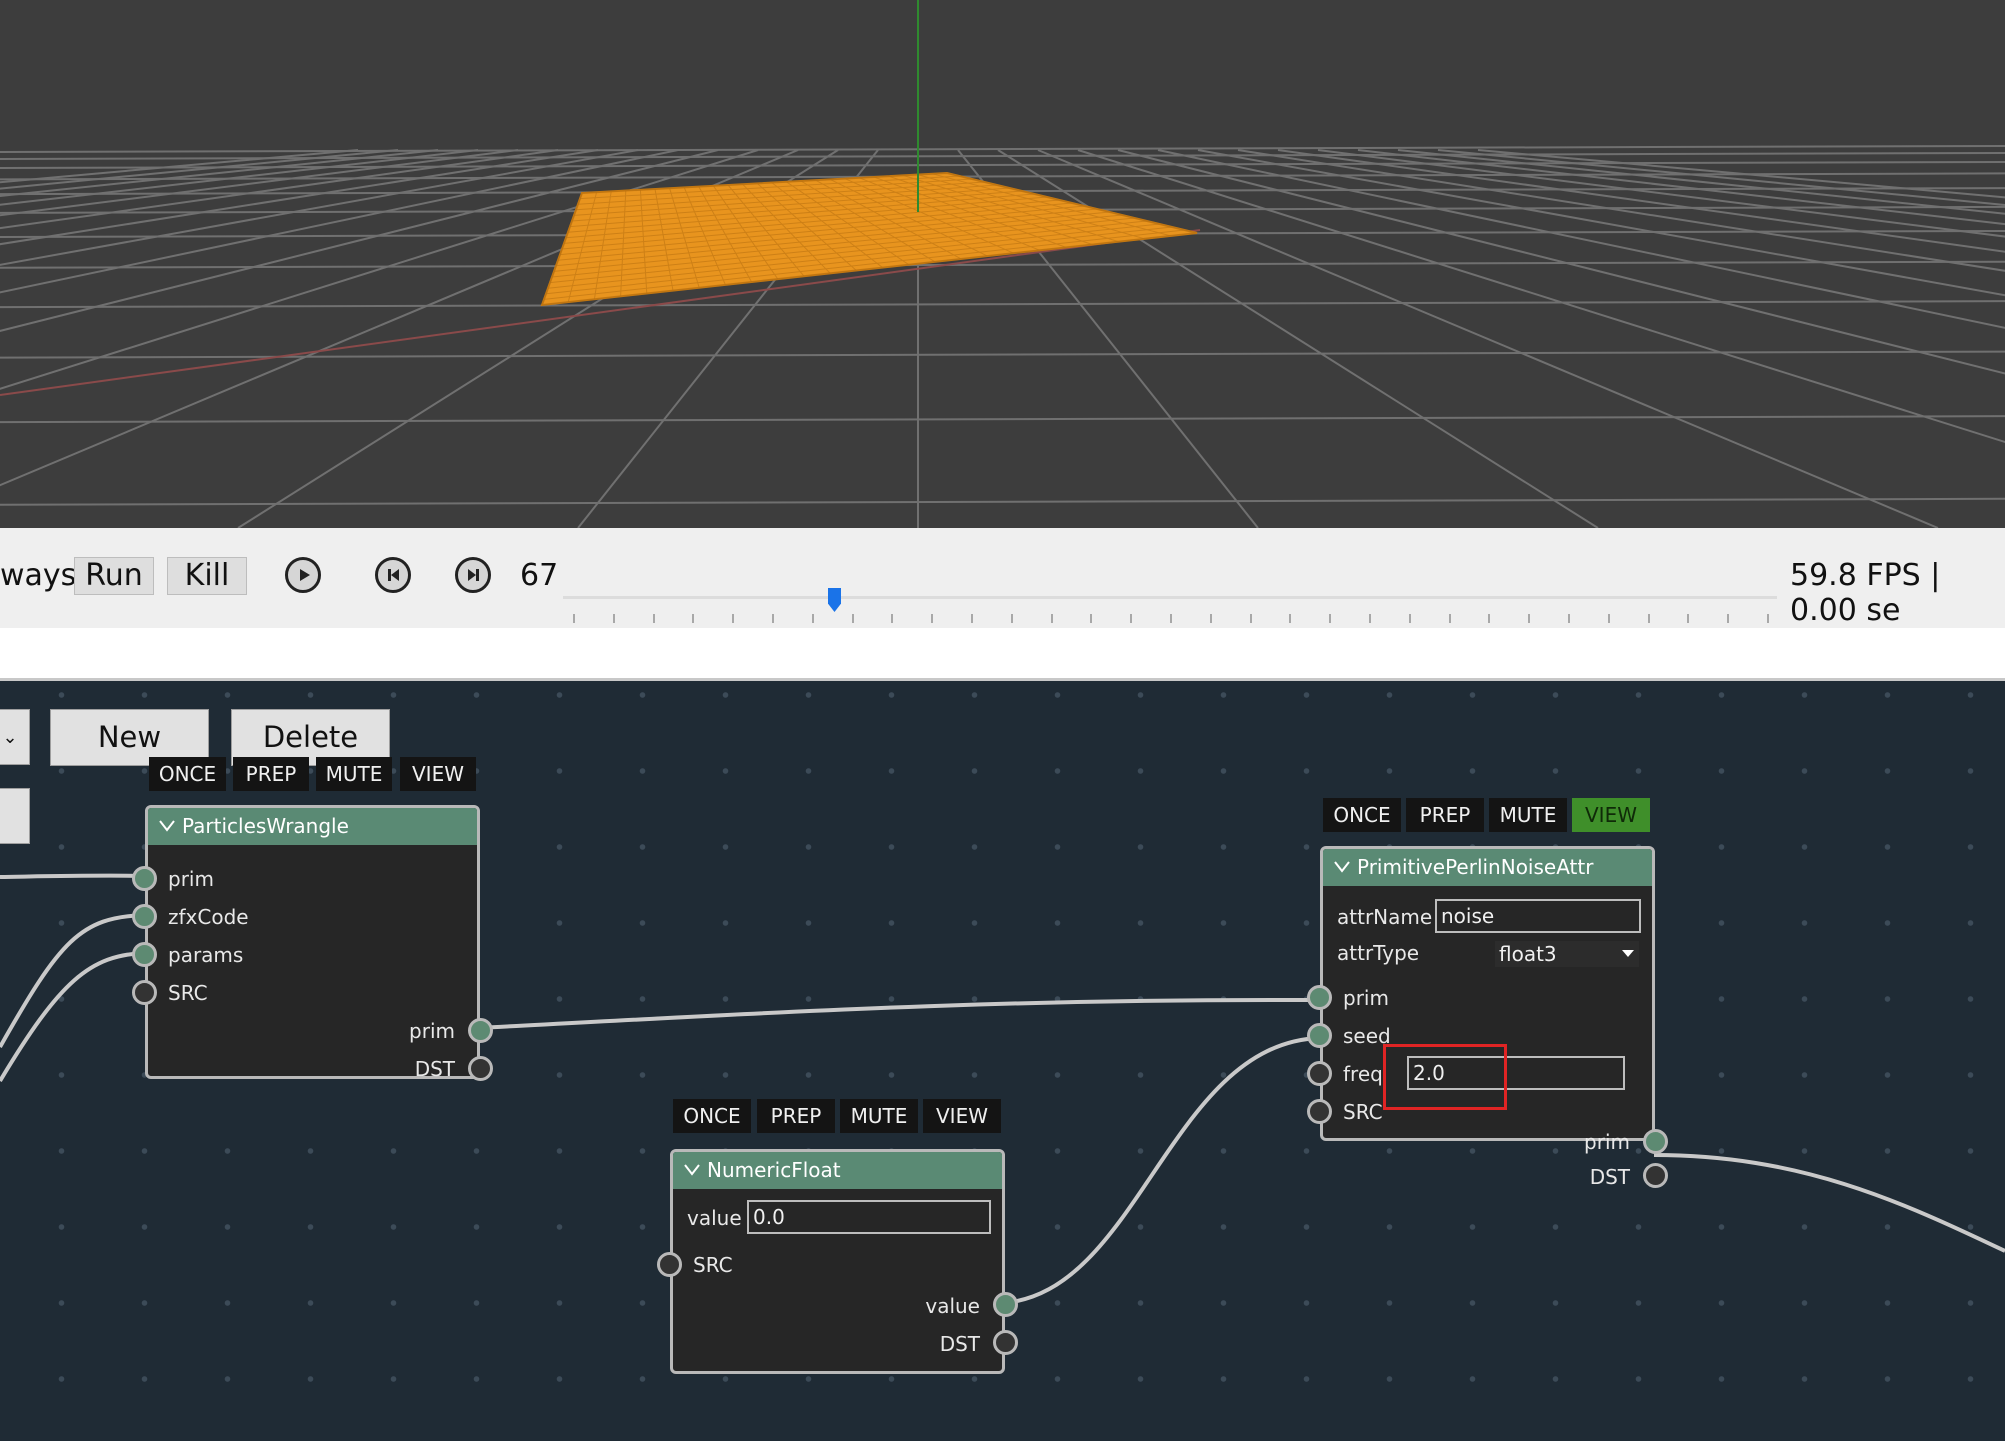  I want to click on run-button: Run, so click(114, 576).